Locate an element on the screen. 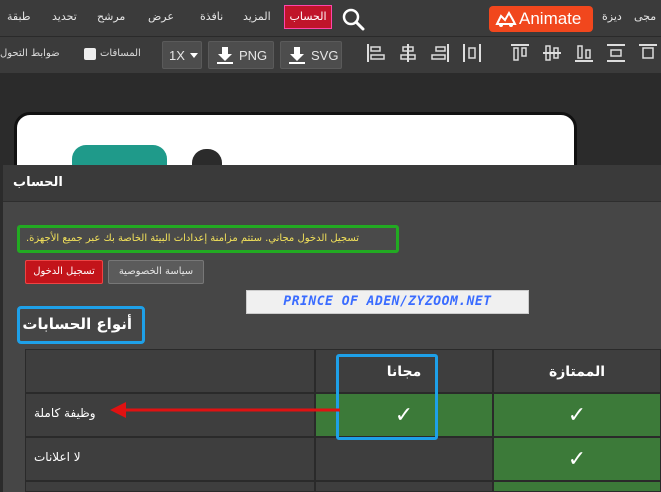  menu-ds: ديزة is located at coordinates (612, 16).